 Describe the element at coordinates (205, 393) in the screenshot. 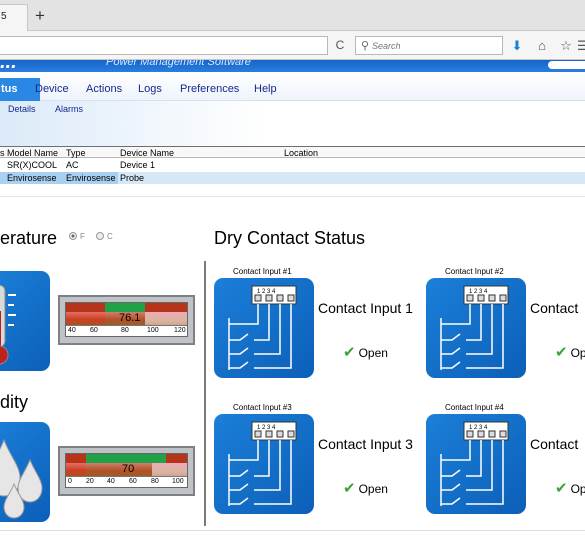

I see `panel-divider` at that location.